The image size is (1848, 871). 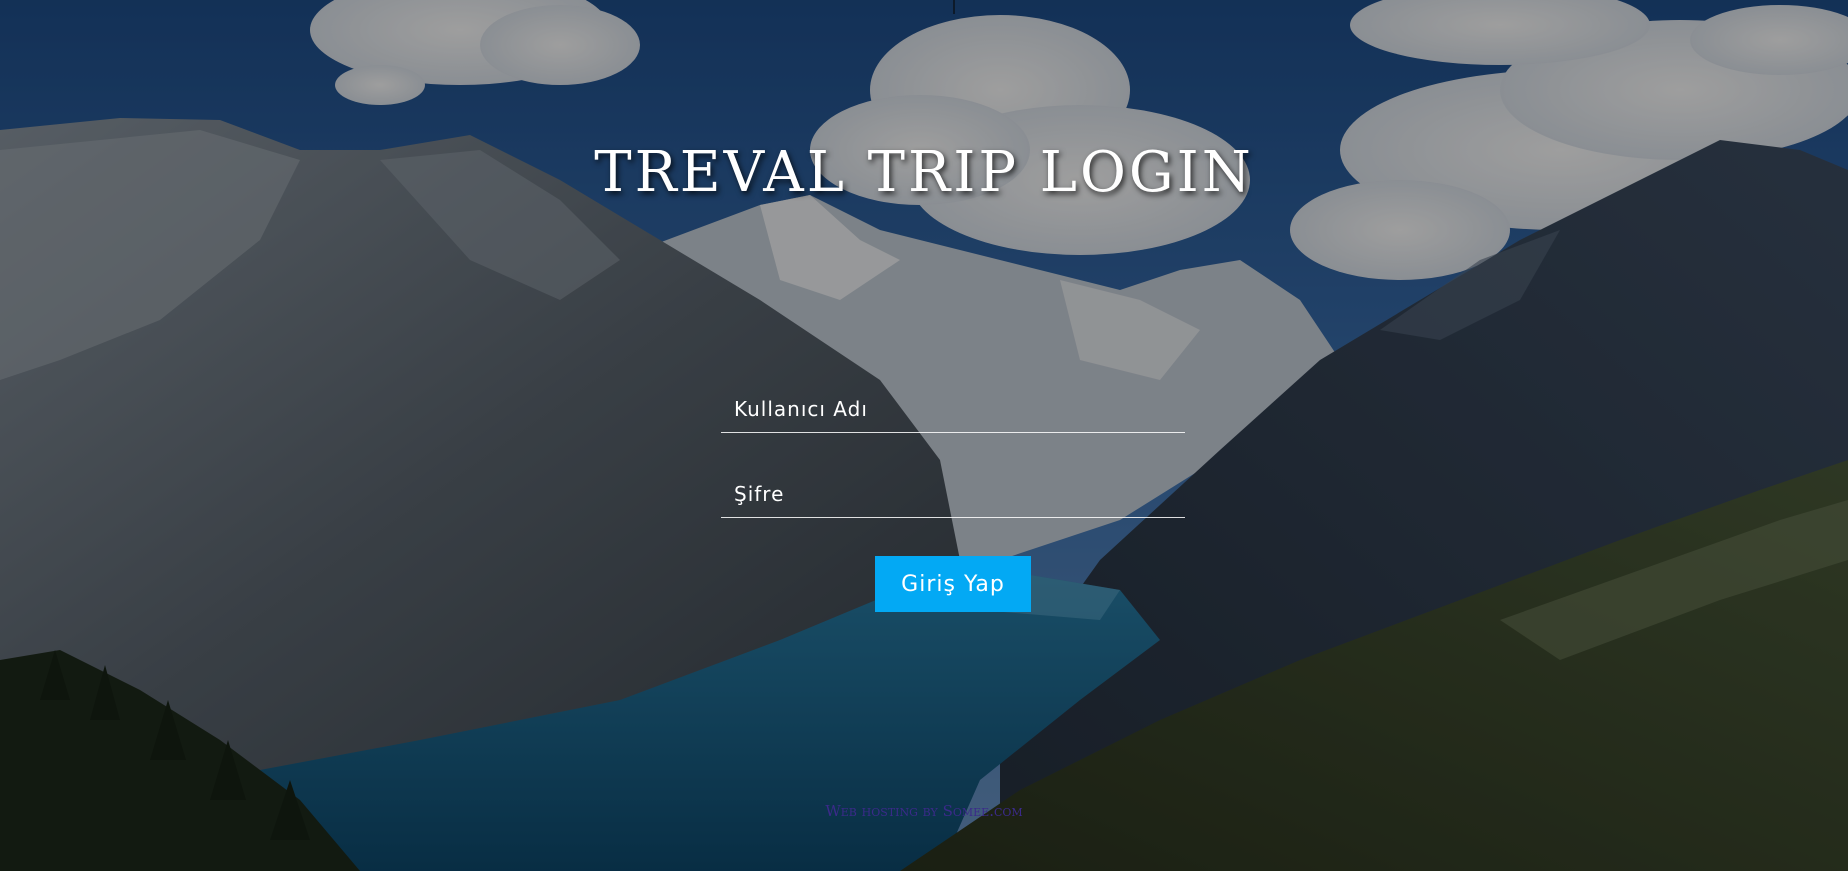 I want to click on username-input, so click(x=953, y=408).